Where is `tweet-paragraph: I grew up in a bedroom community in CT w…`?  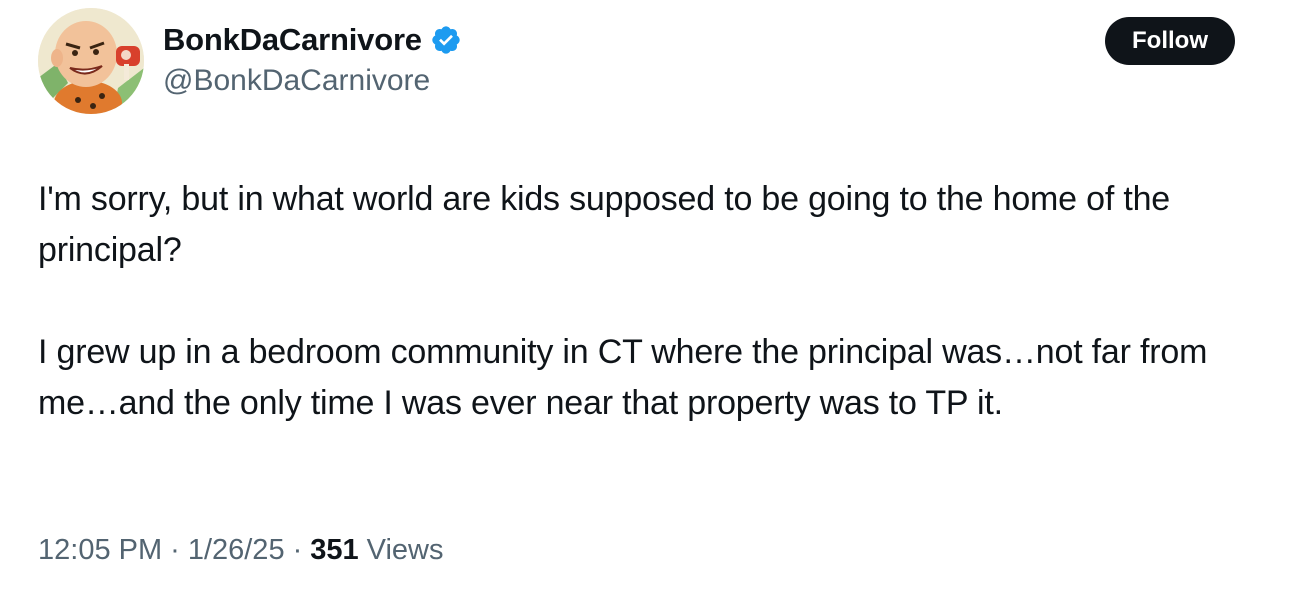
tweet-paragraph: I grew up in a bedroom community in CT w… is located at coordinates (623, 377).